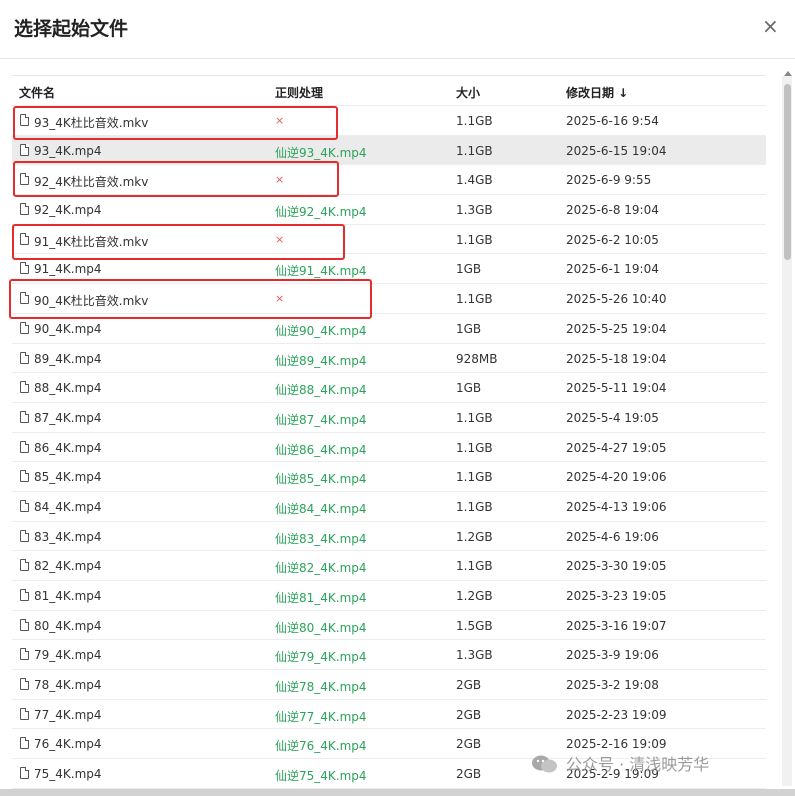 The height and width of the screenshot is (796, 795). I want to click on table-row: 89_4K.mp4 仙逆89_4K.mp4 928MB 2025-5-18 19:04, so click(389, 359).